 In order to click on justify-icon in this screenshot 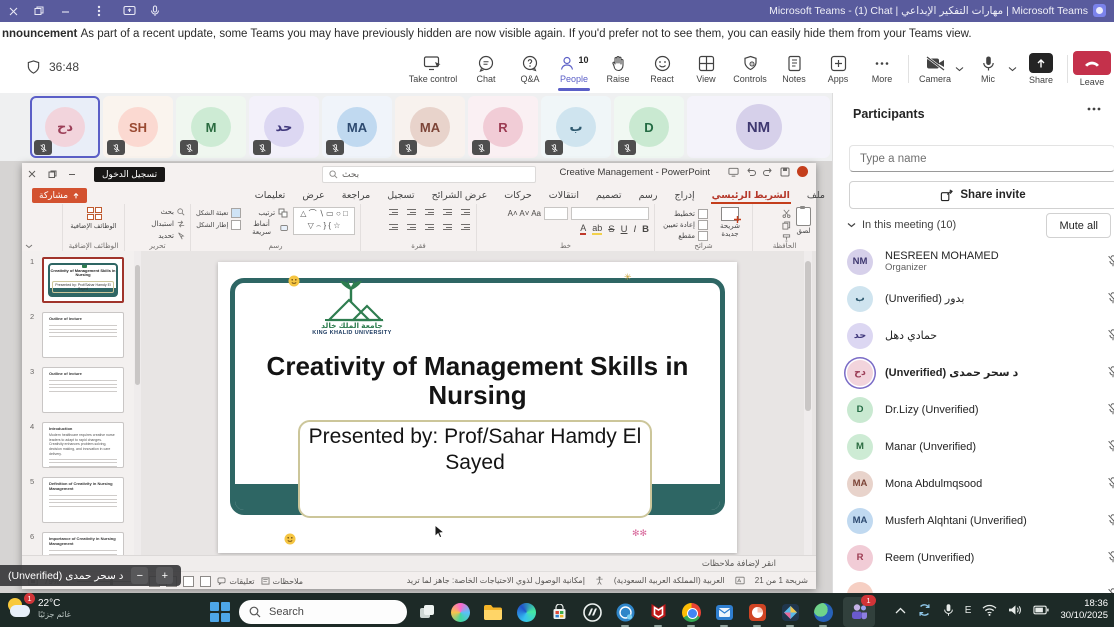, I will do `click(411, 227)`.